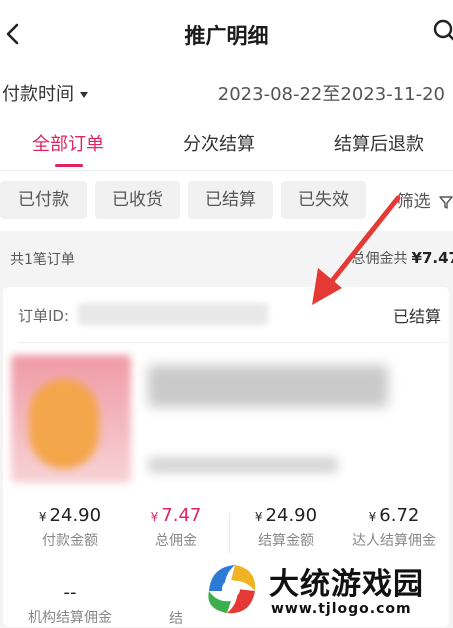  I want to click on watermark: 大统游戏园 www.tjlogo.com, so click(319, 588).